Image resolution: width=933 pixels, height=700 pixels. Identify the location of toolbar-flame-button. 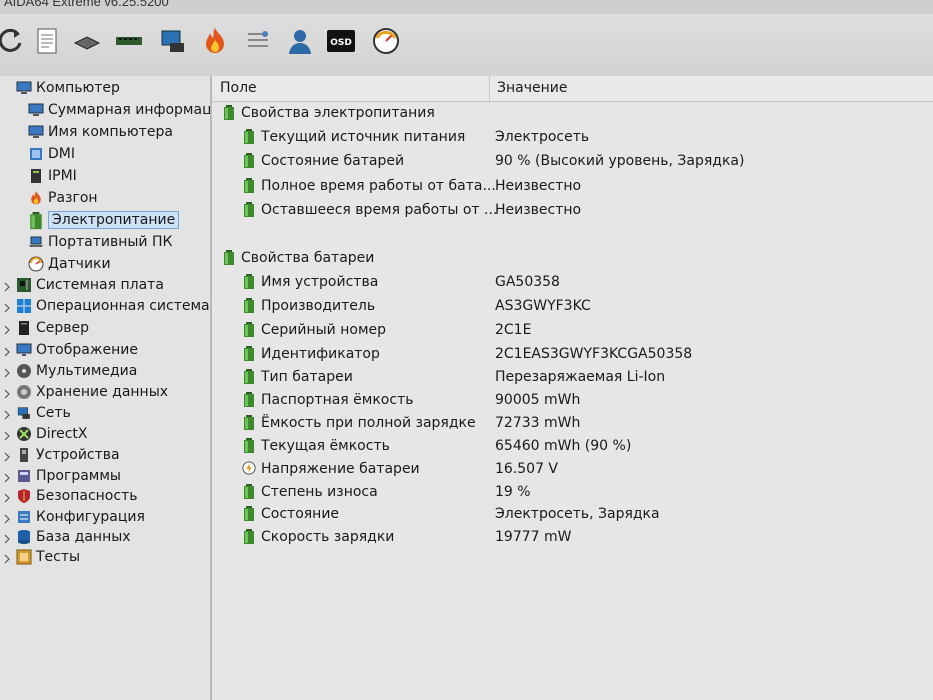
(215, 43).